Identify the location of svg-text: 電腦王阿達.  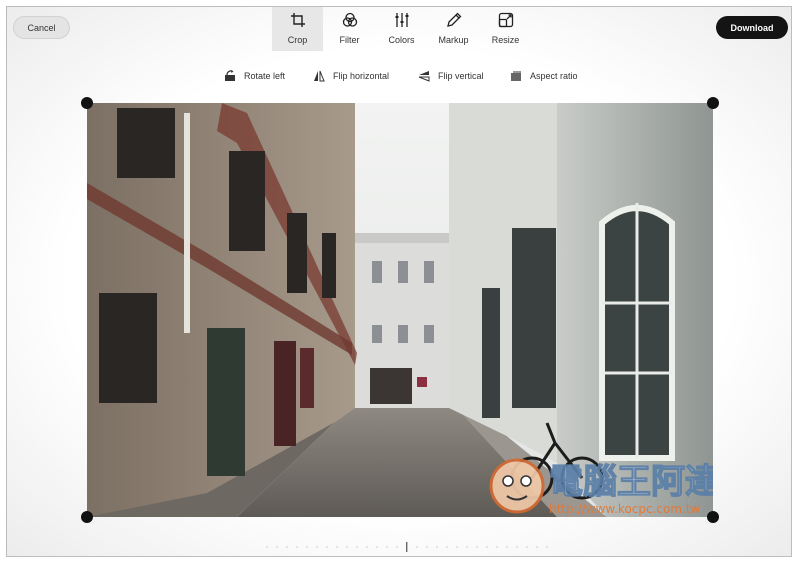
(631, 482).